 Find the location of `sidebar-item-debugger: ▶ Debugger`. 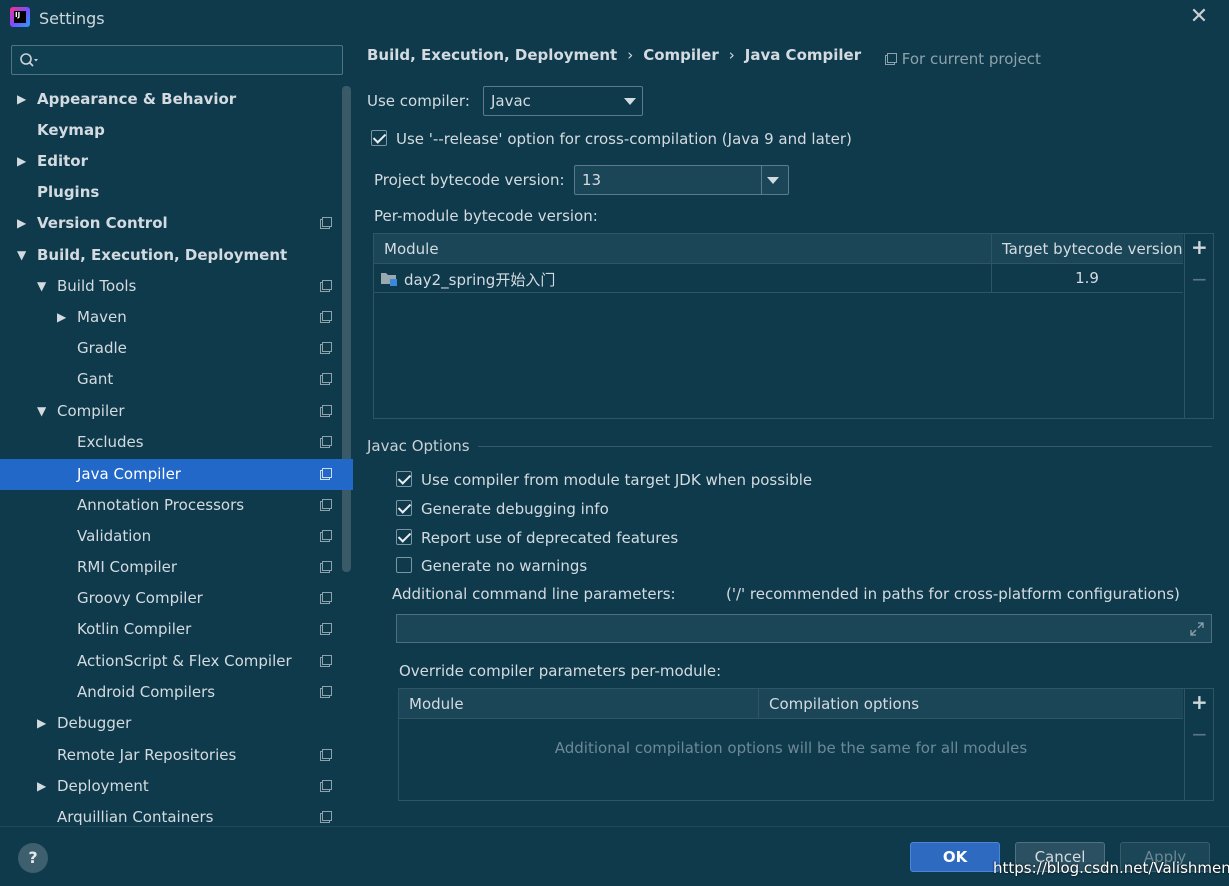

sidebar-item-debugger: ▶ Debugger is located at coordinates (176, 723).